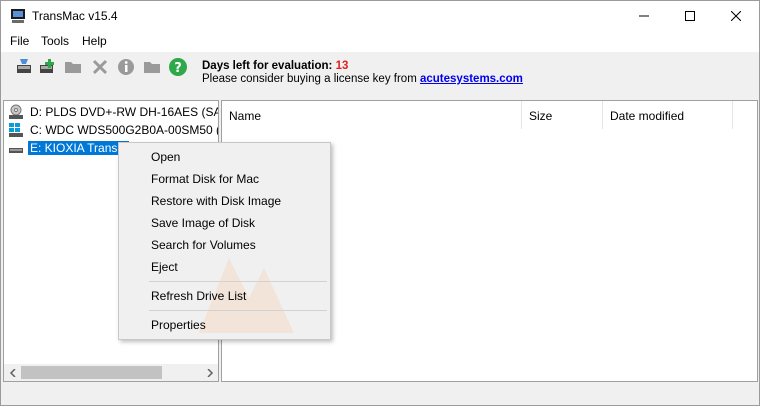 The height and width of the screenshot is (406, 760). I want to click on drive-item-c: C: WDC WDS500G2B0A-00SM50 (S, so click(111, 130).